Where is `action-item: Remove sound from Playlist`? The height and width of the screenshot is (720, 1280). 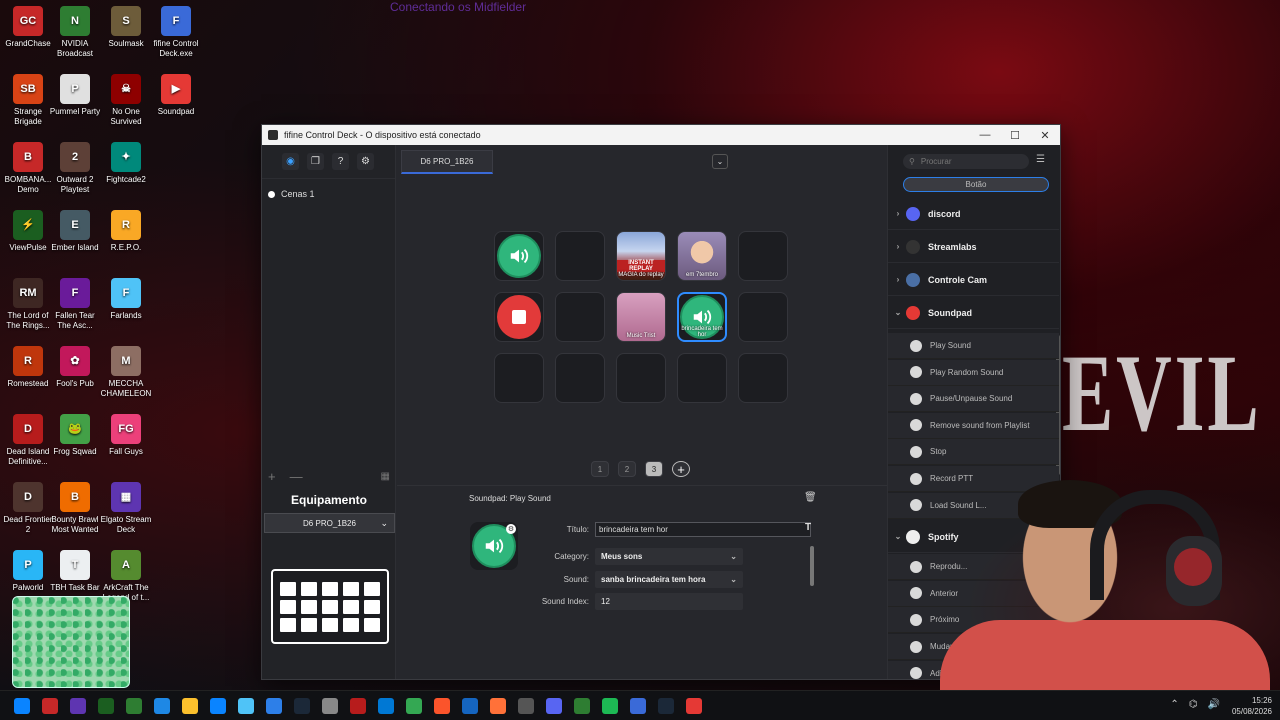
action-item: Remove sound from Playlist is located at coordinates (973, 425).